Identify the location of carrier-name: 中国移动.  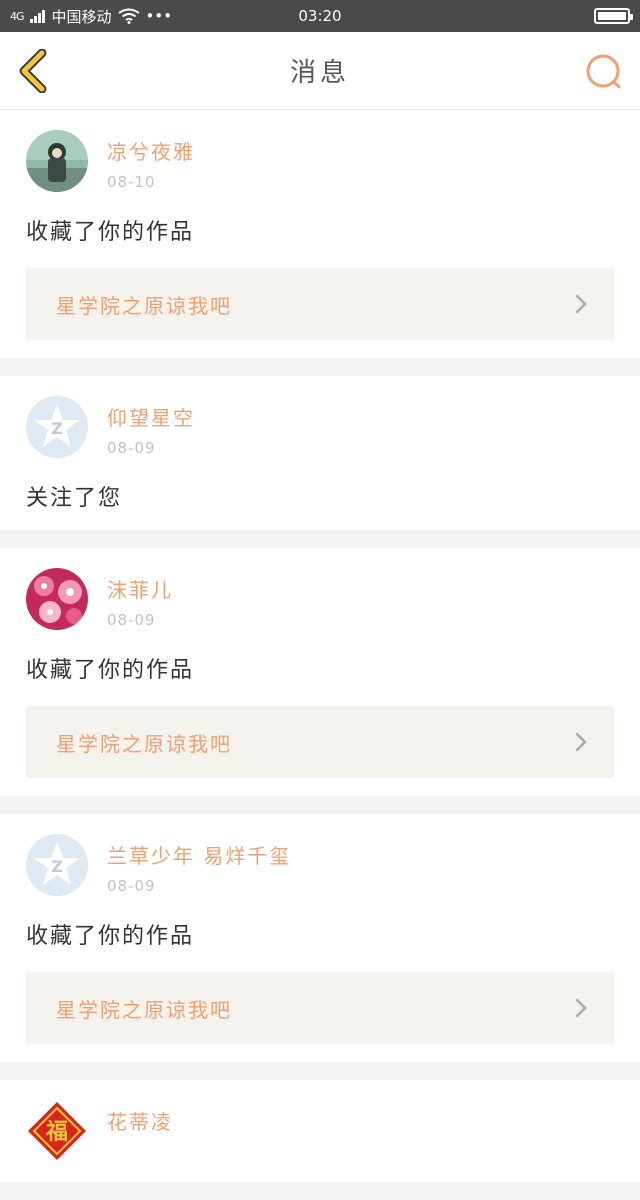
(81, 16).